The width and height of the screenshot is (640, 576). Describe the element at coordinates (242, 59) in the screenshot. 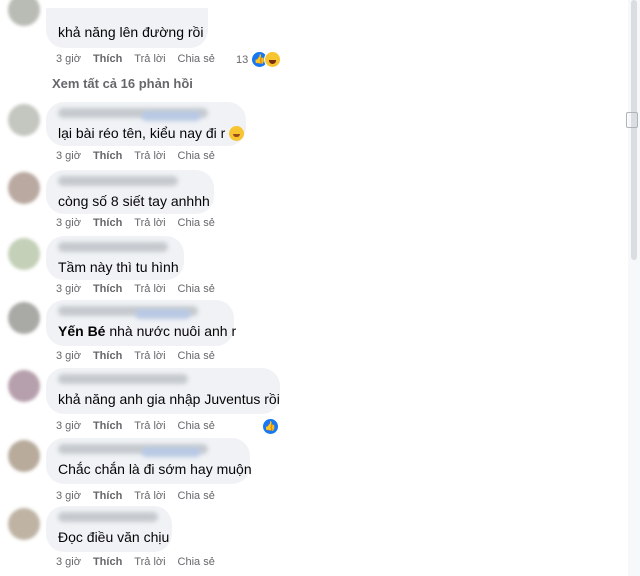

I see `reaction-count: 13` at that location.